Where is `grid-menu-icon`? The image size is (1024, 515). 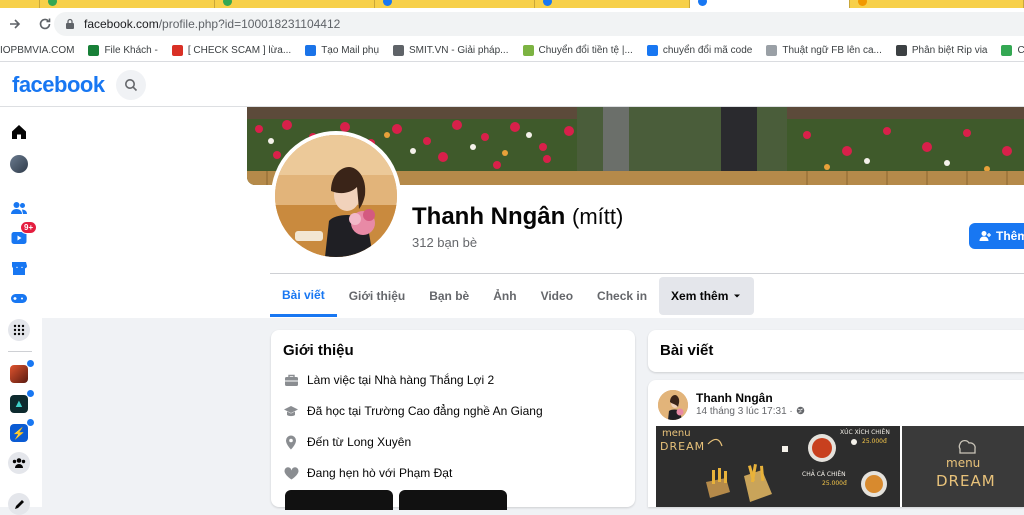
grid-menu-icon is located at coordinates (19, 330).